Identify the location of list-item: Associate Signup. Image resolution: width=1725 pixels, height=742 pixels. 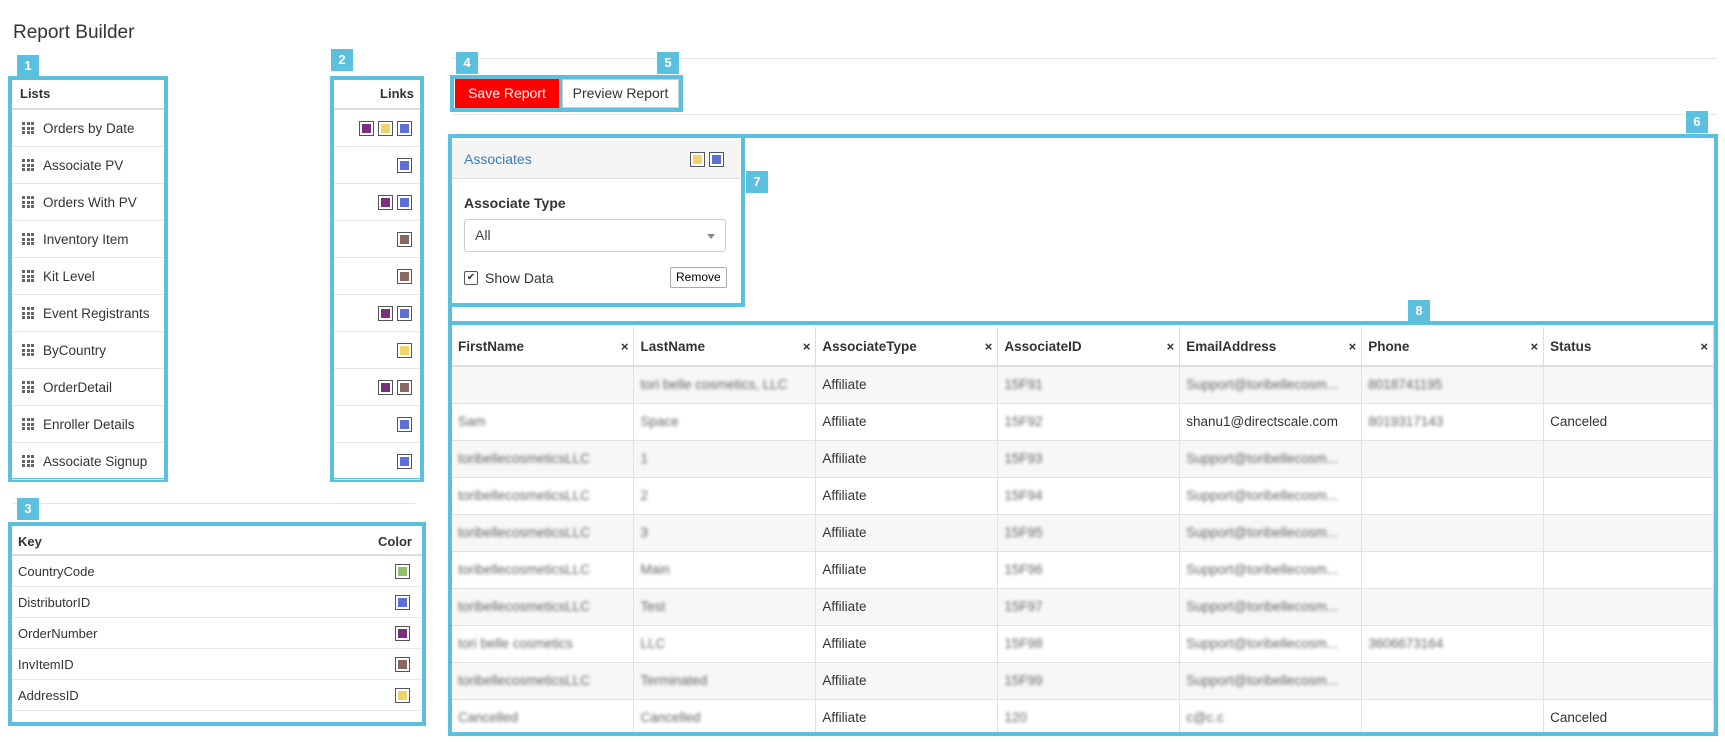
(88, 461).